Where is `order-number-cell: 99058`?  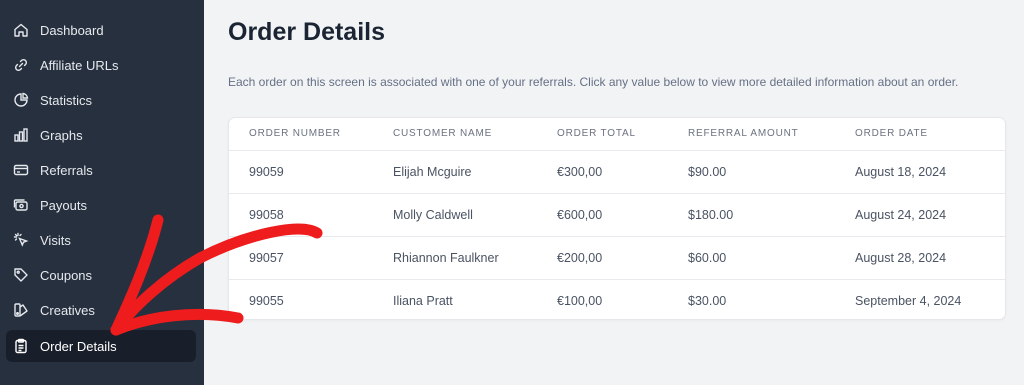
order-number-cell: 99058 is located at coordinates (266, 215).